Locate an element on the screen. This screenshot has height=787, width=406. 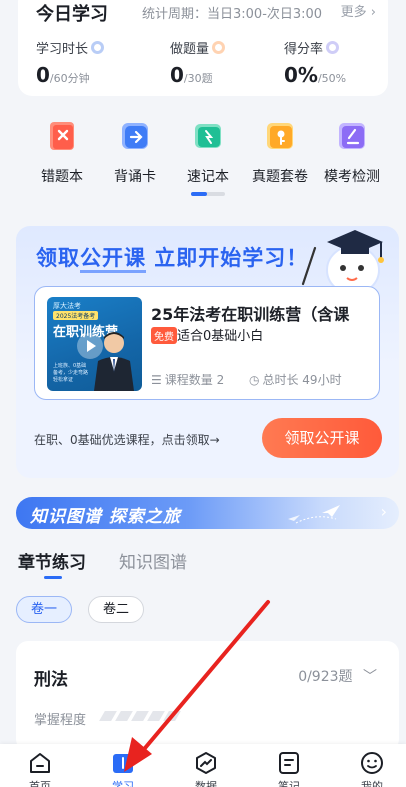
bottom-nav: 首页 学习 数据 笔记 我的 is located at coordinates (203, 765).